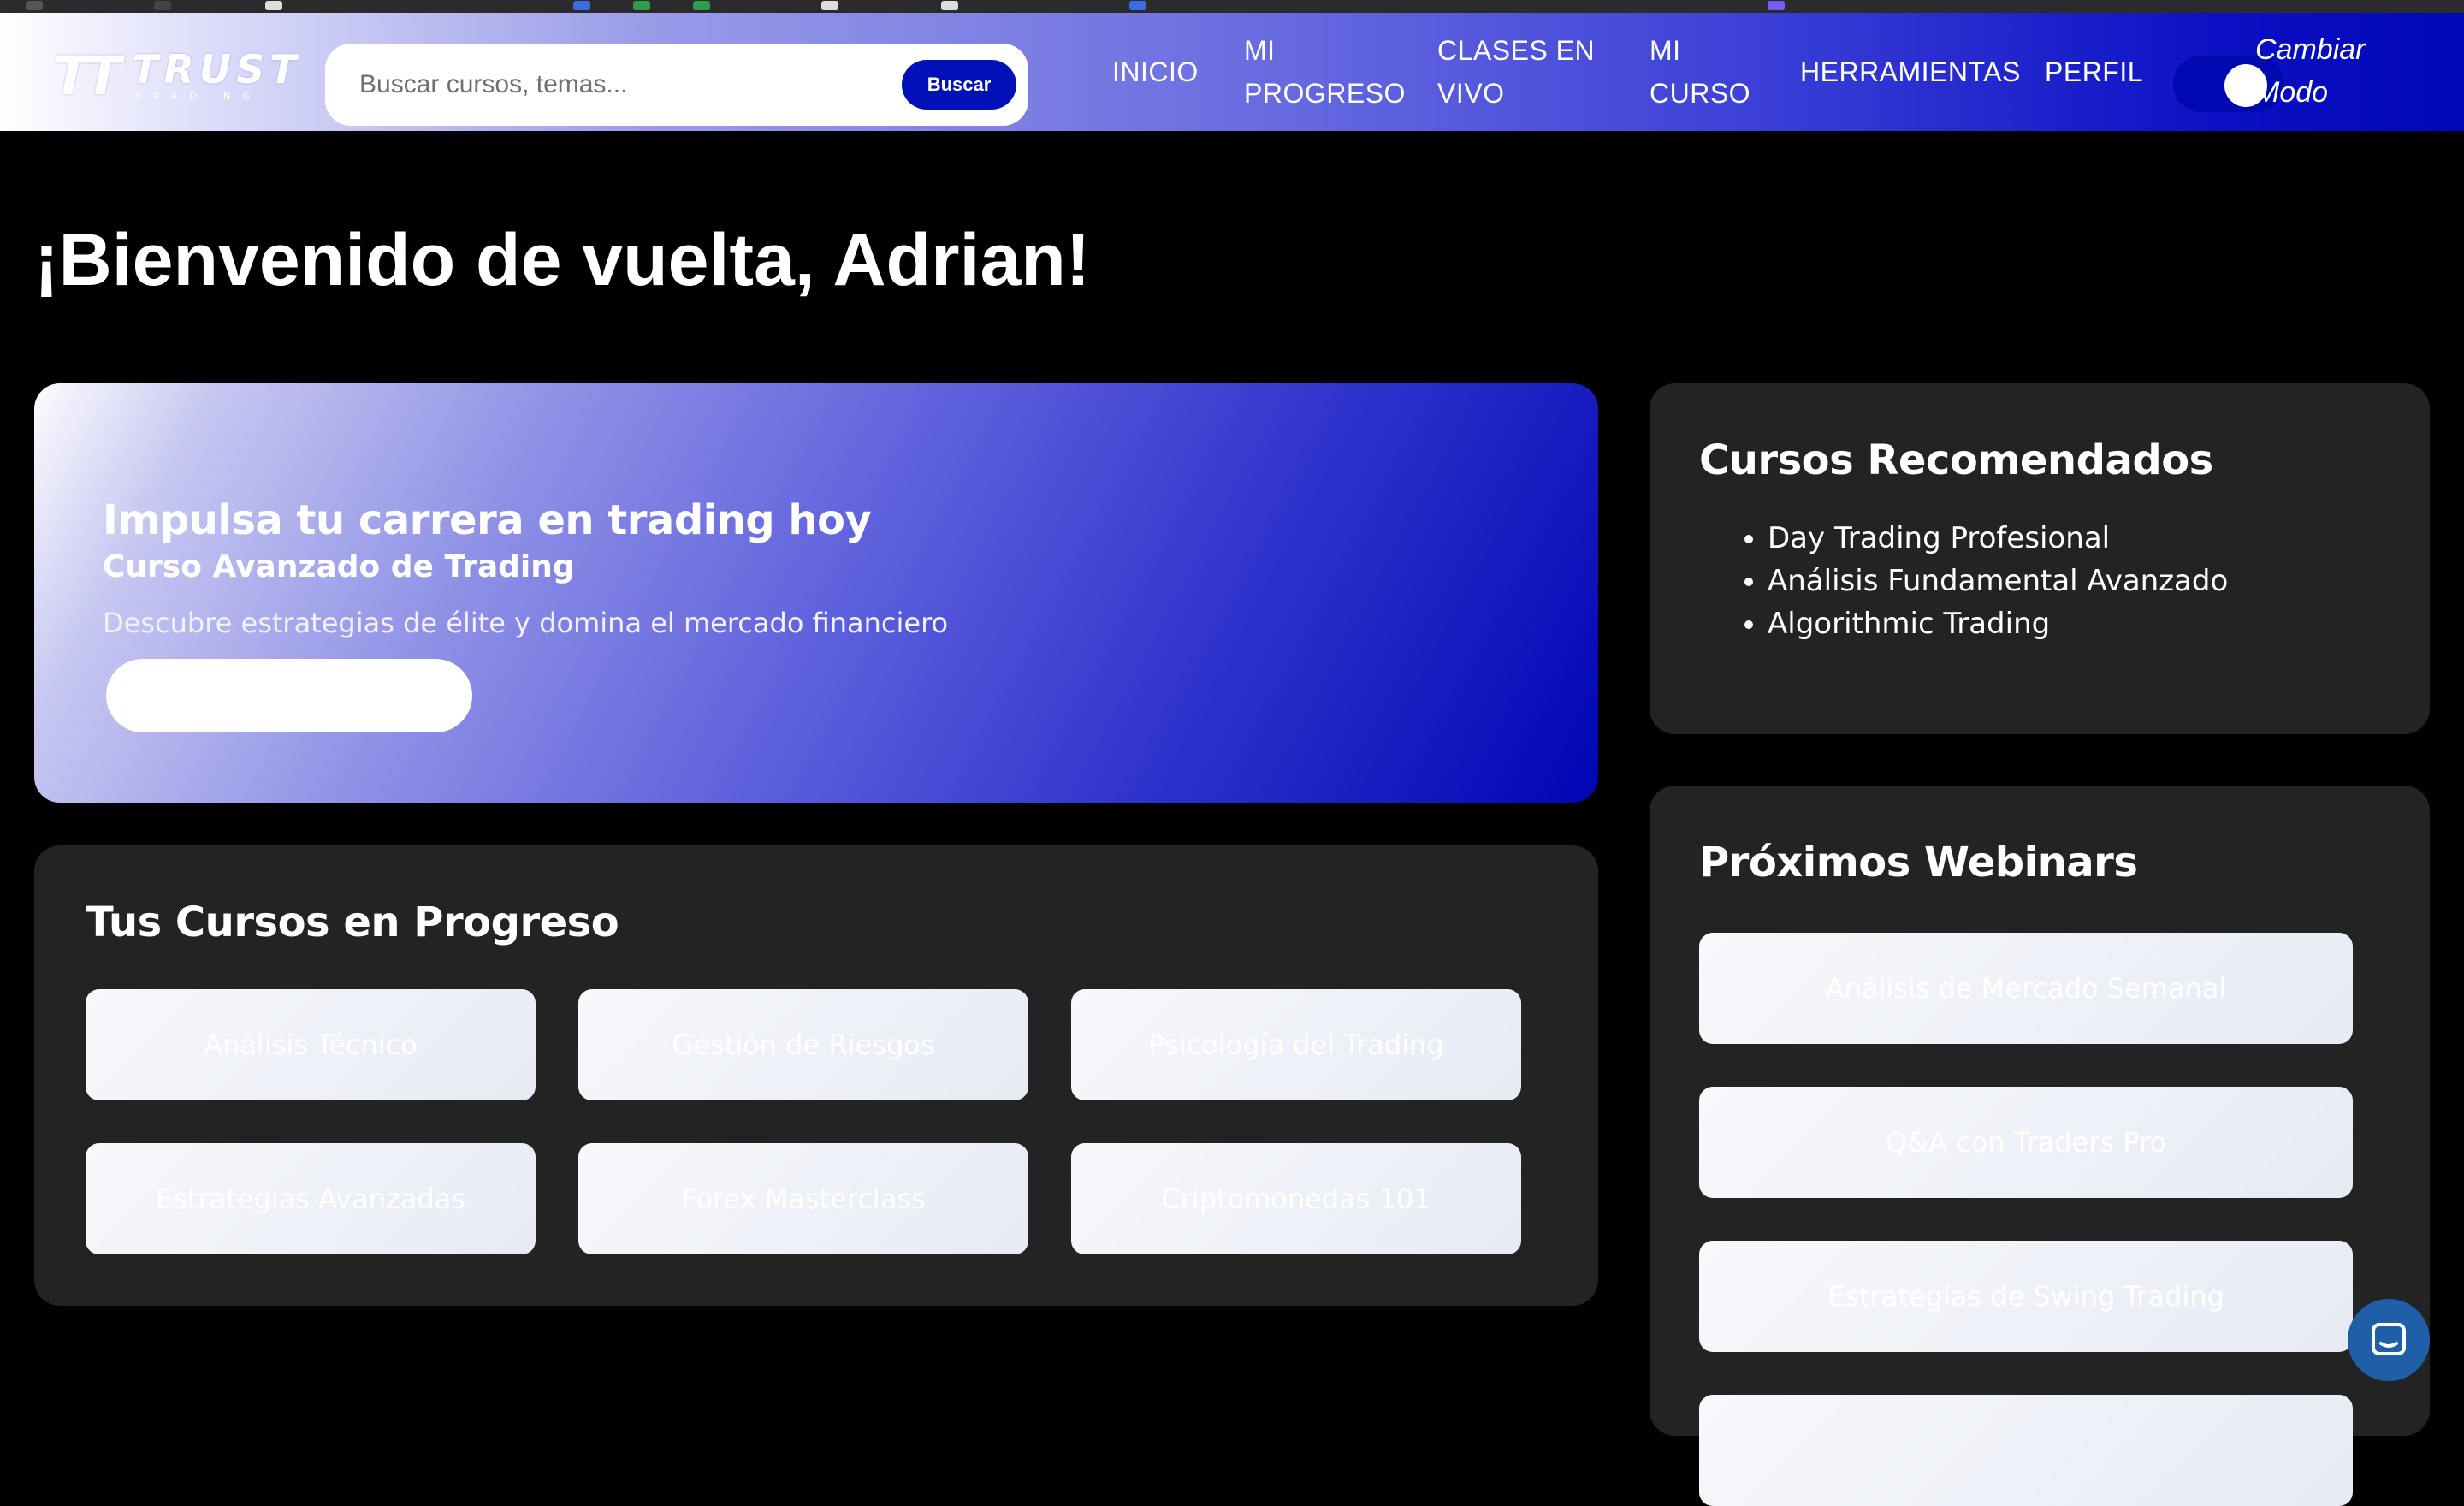  I want to click on recommended-panel-title: Cursos Recomendados, so click(1956, 460).